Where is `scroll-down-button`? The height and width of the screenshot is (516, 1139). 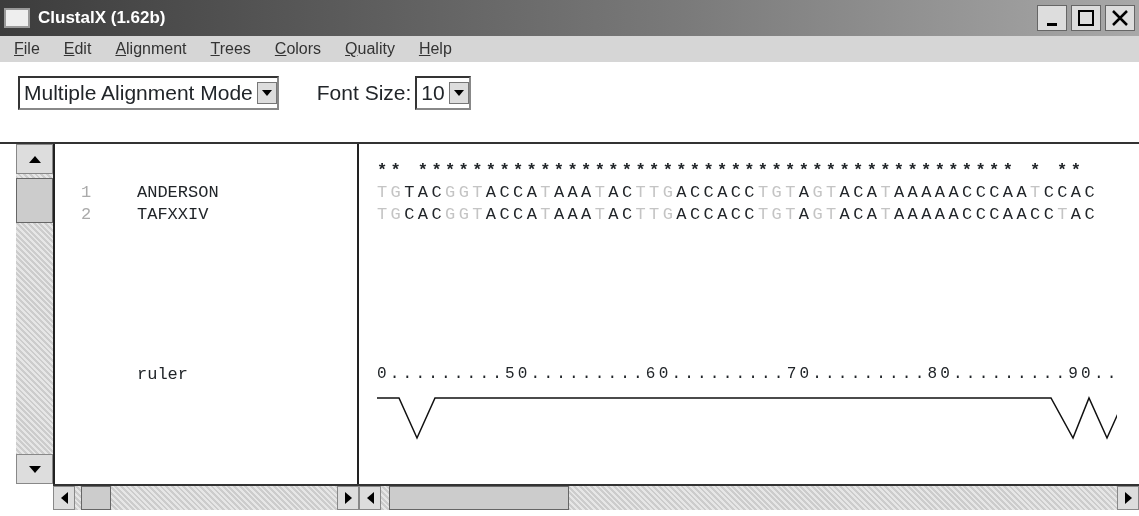 scroll-down-button is located at coordinates (34, 469).